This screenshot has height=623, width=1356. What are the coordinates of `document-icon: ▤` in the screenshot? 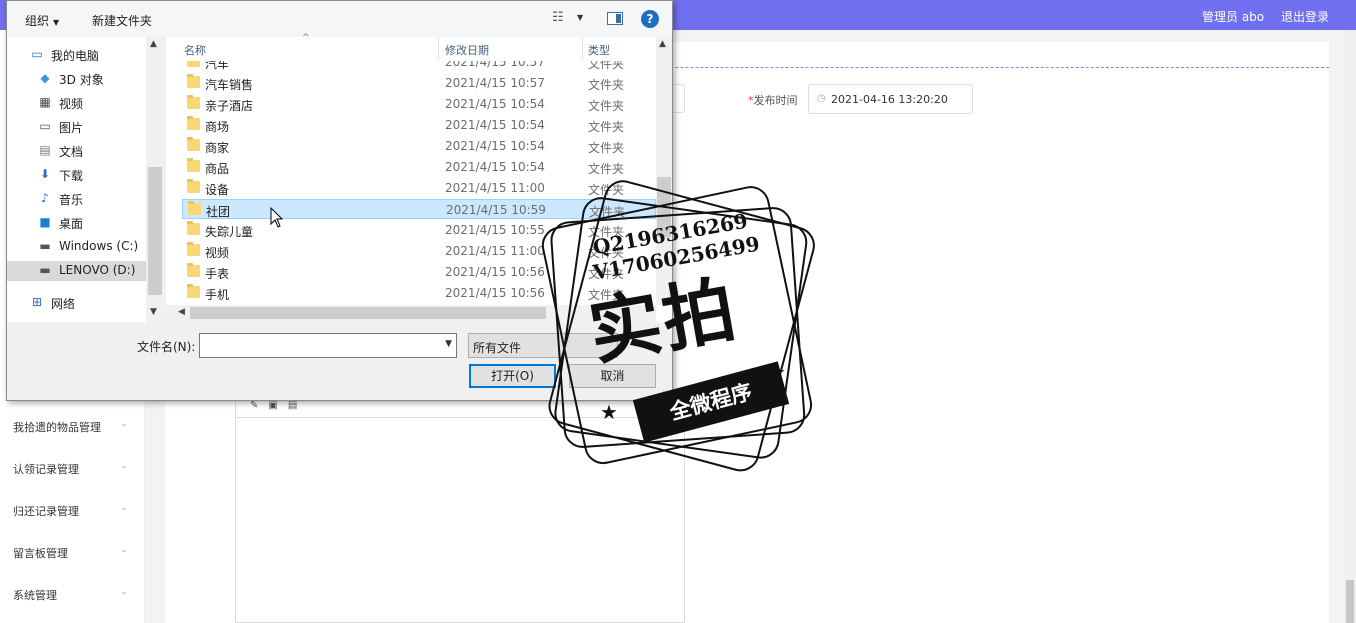 It's located at (45, 150).